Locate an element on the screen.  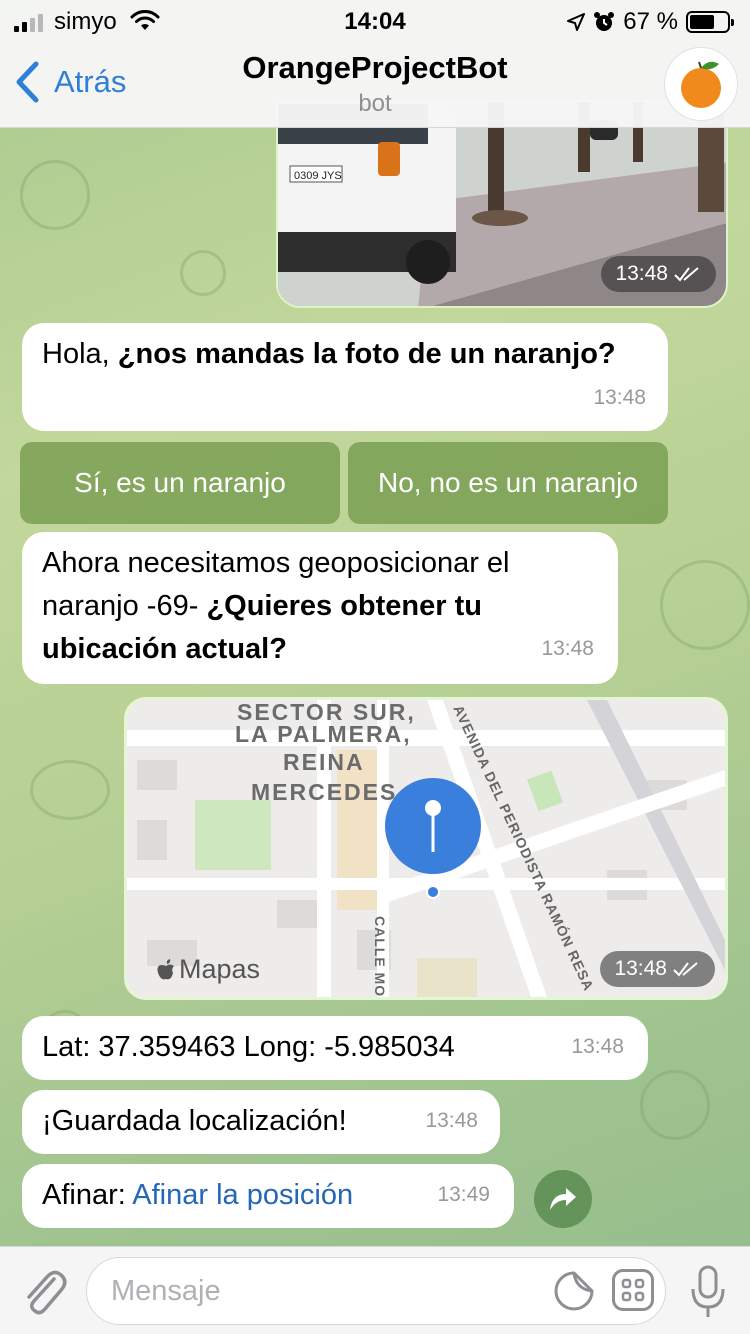
location-arrow-icon is located at coordinates (576, 22).